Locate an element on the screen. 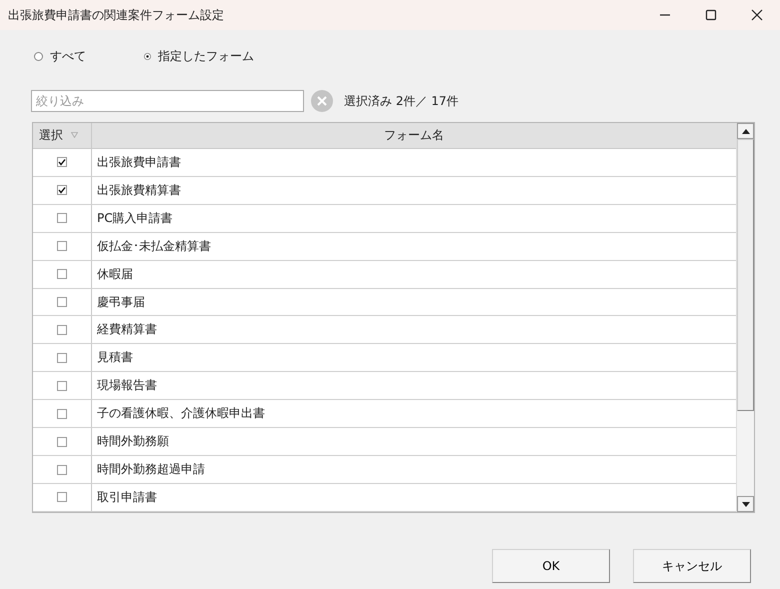 The width and height of the screenshot is (780, 589). filter-field: 絞り込み is located at coordinates (167, 101).